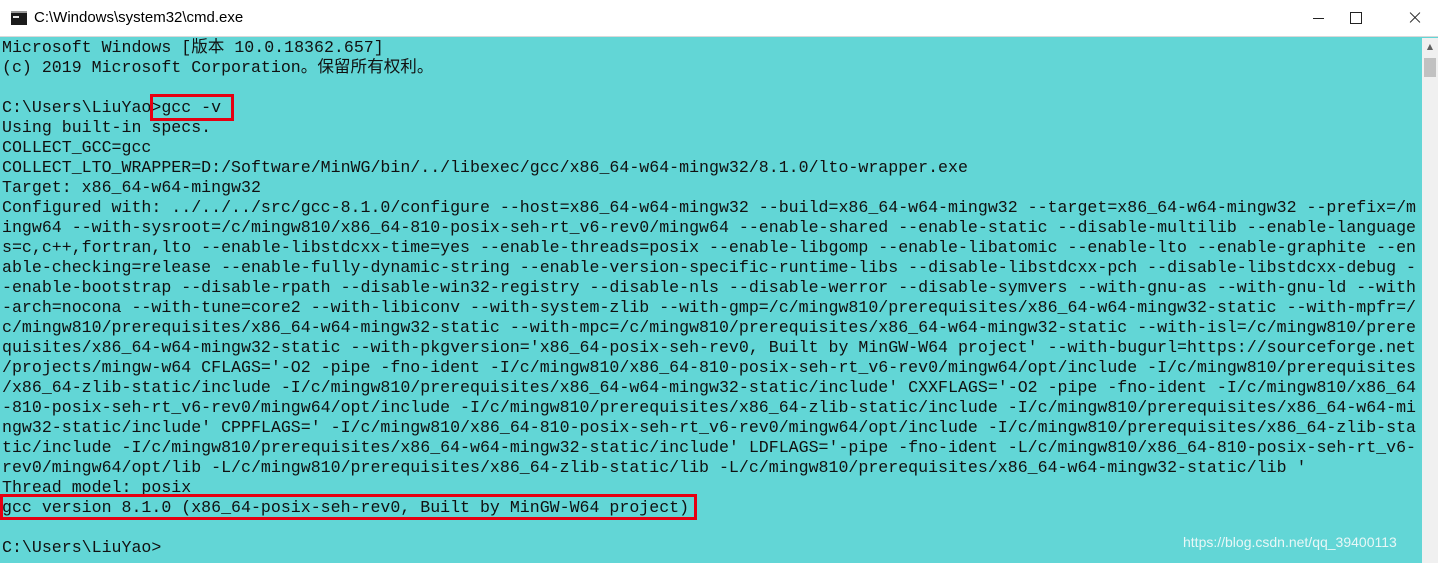  Describe the element at coordinates (719, 18) in the screenshot. I see `title-bar: C:\Windows\system32\cmd.exe` at that location.